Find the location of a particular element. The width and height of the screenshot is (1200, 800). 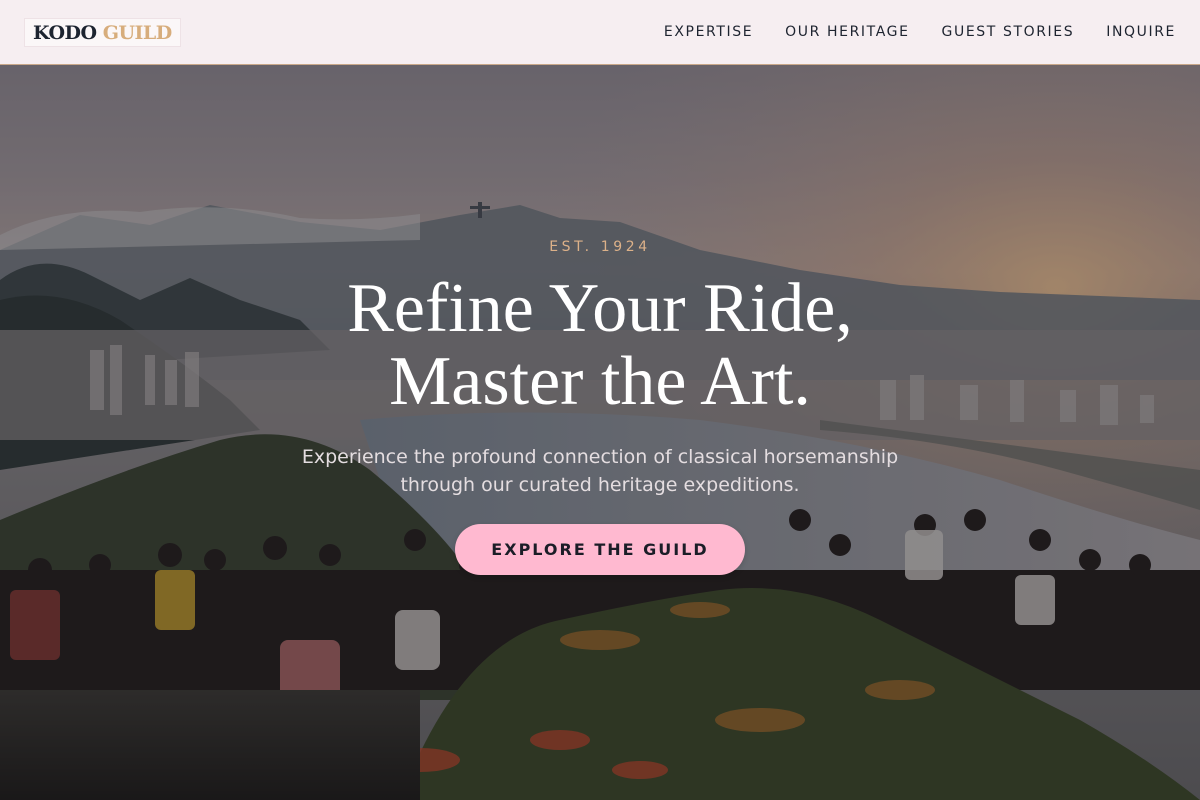

brand-logo: KODO GUILD is located at coordinates (102, 32).